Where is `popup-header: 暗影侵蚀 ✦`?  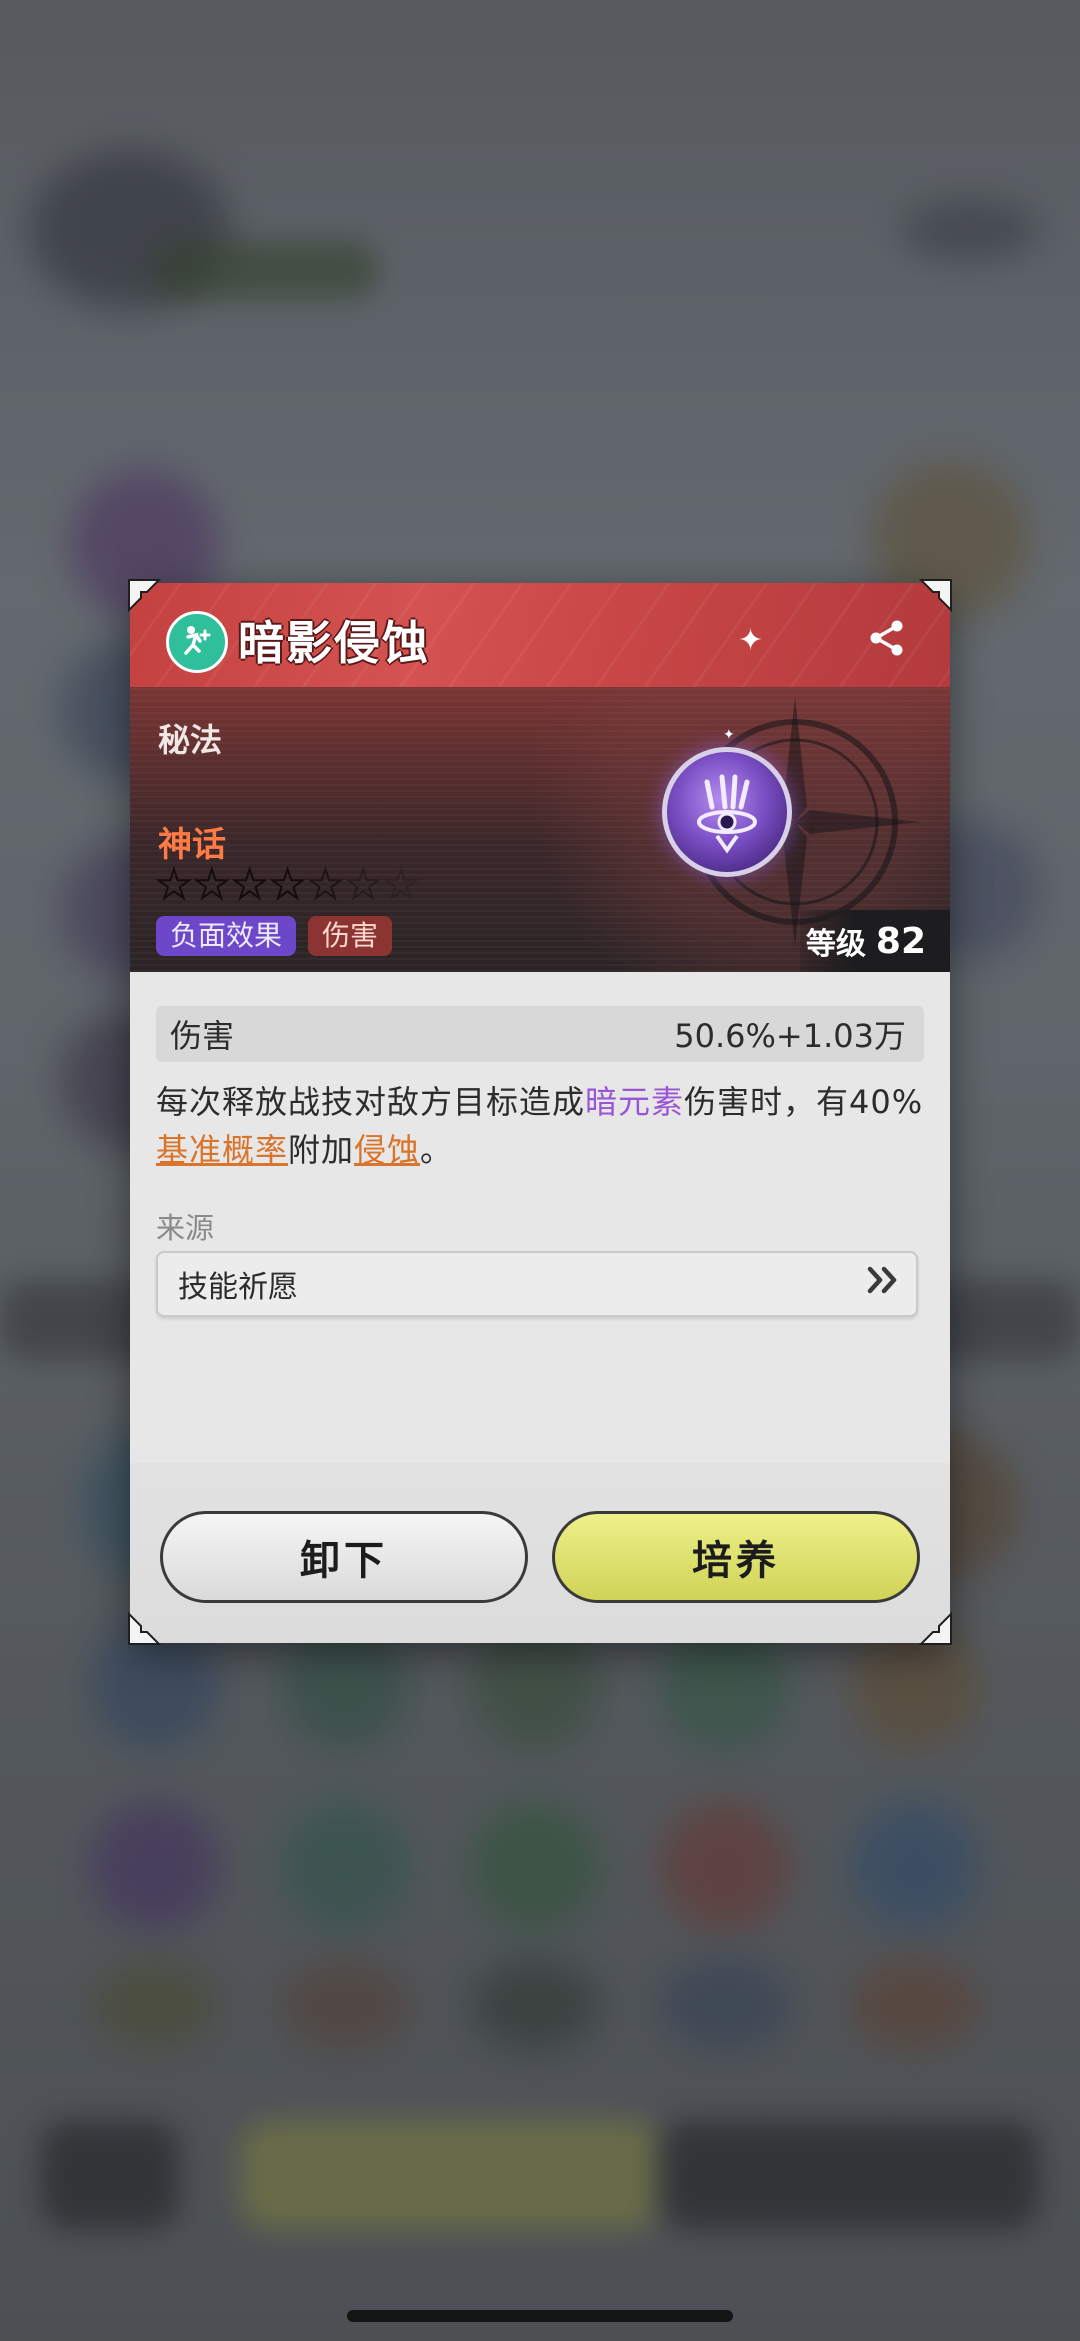 popup-header: 暗影侵蚀 ✦ is located at coordinates (540, 637).